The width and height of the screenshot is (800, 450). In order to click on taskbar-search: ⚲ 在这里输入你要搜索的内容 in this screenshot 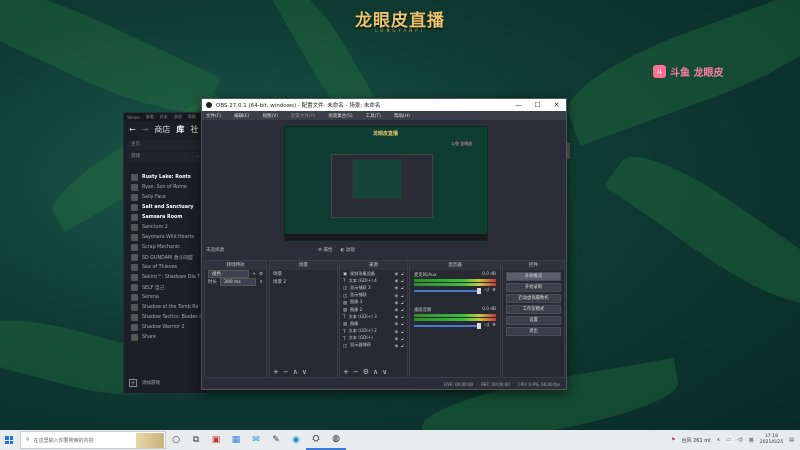, I will do `click(93, 440)`.